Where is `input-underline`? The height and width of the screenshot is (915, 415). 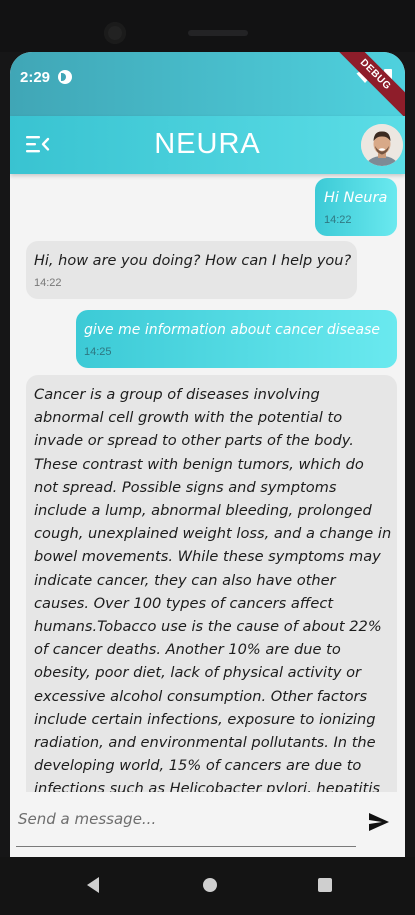 input-underline is located at coordinates (186, 846).